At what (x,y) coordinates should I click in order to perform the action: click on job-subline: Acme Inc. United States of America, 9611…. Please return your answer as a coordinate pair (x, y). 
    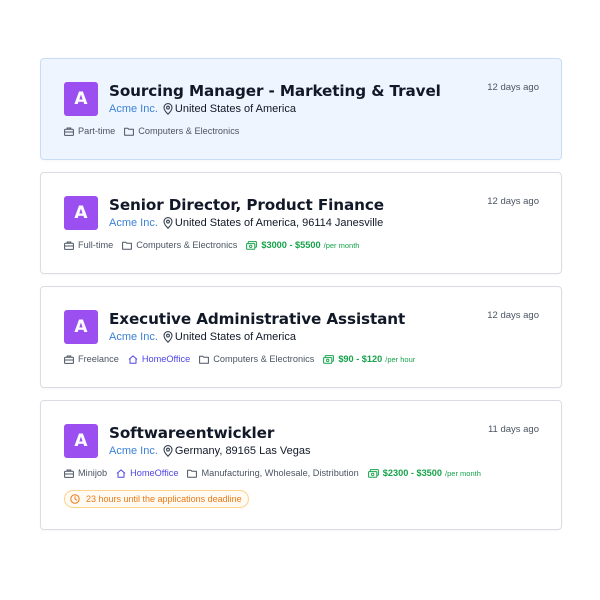
    Looking at the image, I should click on (246, 223).